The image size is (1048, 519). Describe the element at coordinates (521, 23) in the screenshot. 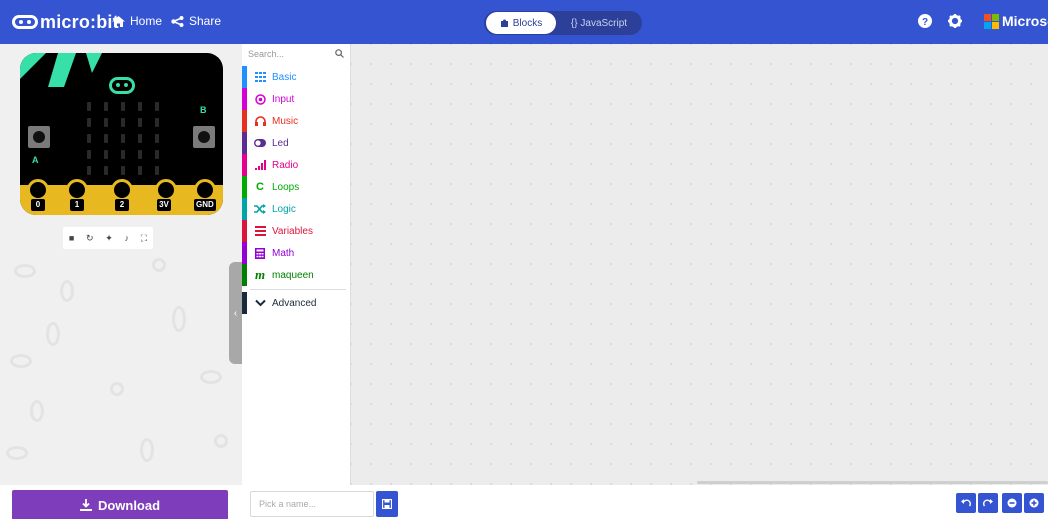

I see `blocks-tab: Blocks` at that location.